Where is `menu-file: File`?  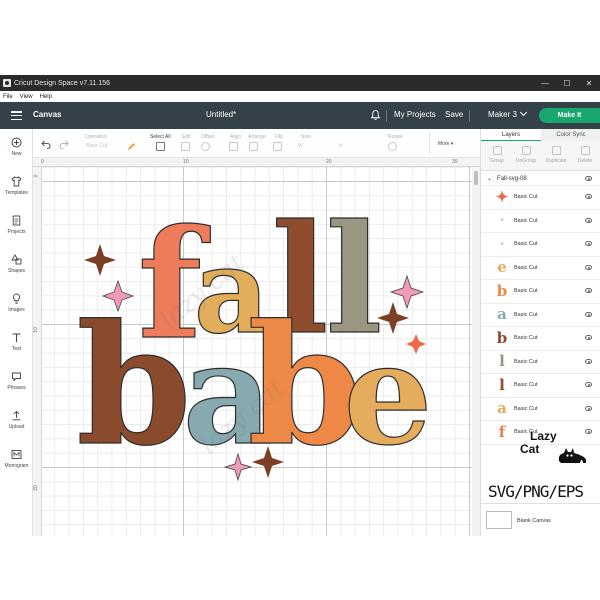 menu-file: File is located at coordinates (8, 97).